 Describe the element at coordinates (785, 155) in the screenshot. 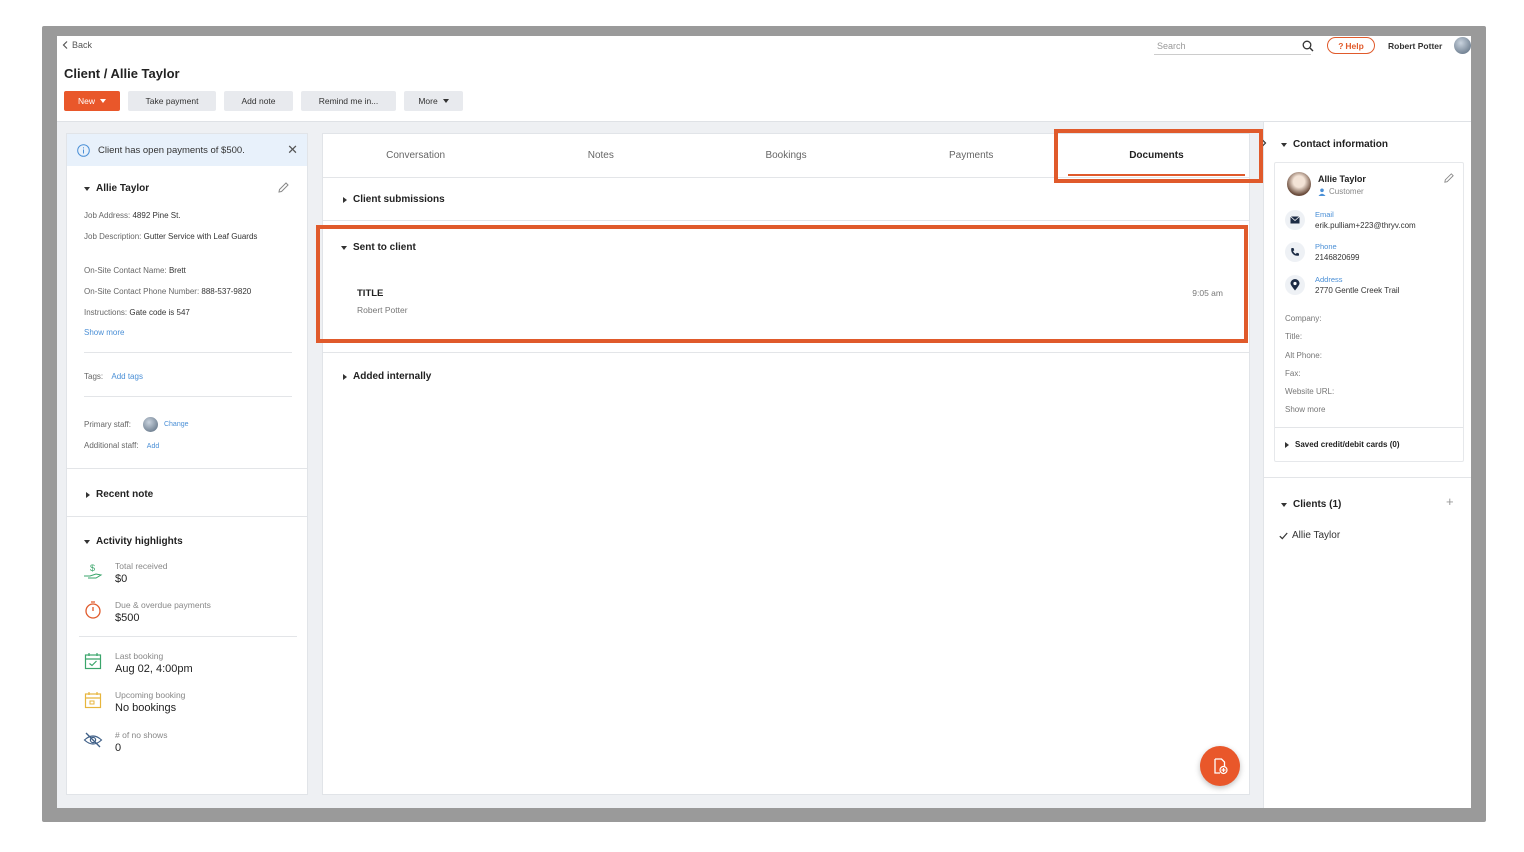

I see `tab-bookings: Bookings` at that location.